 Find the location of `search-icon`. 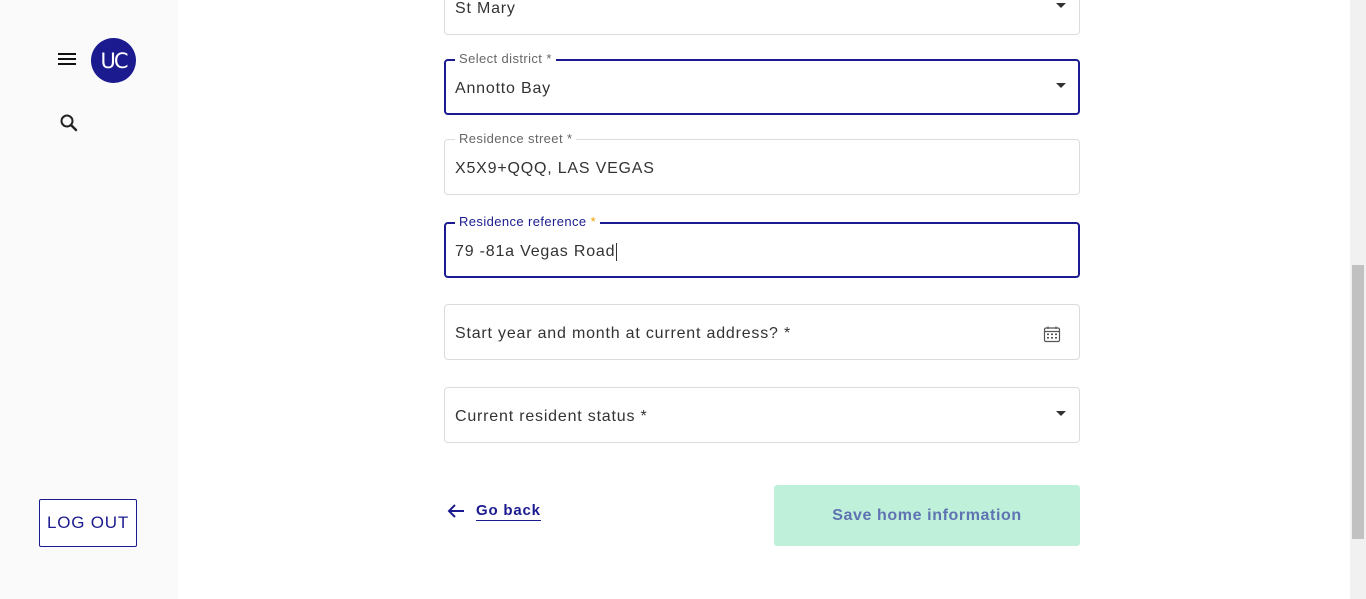

search-icon is located at coordinates (69, 123).